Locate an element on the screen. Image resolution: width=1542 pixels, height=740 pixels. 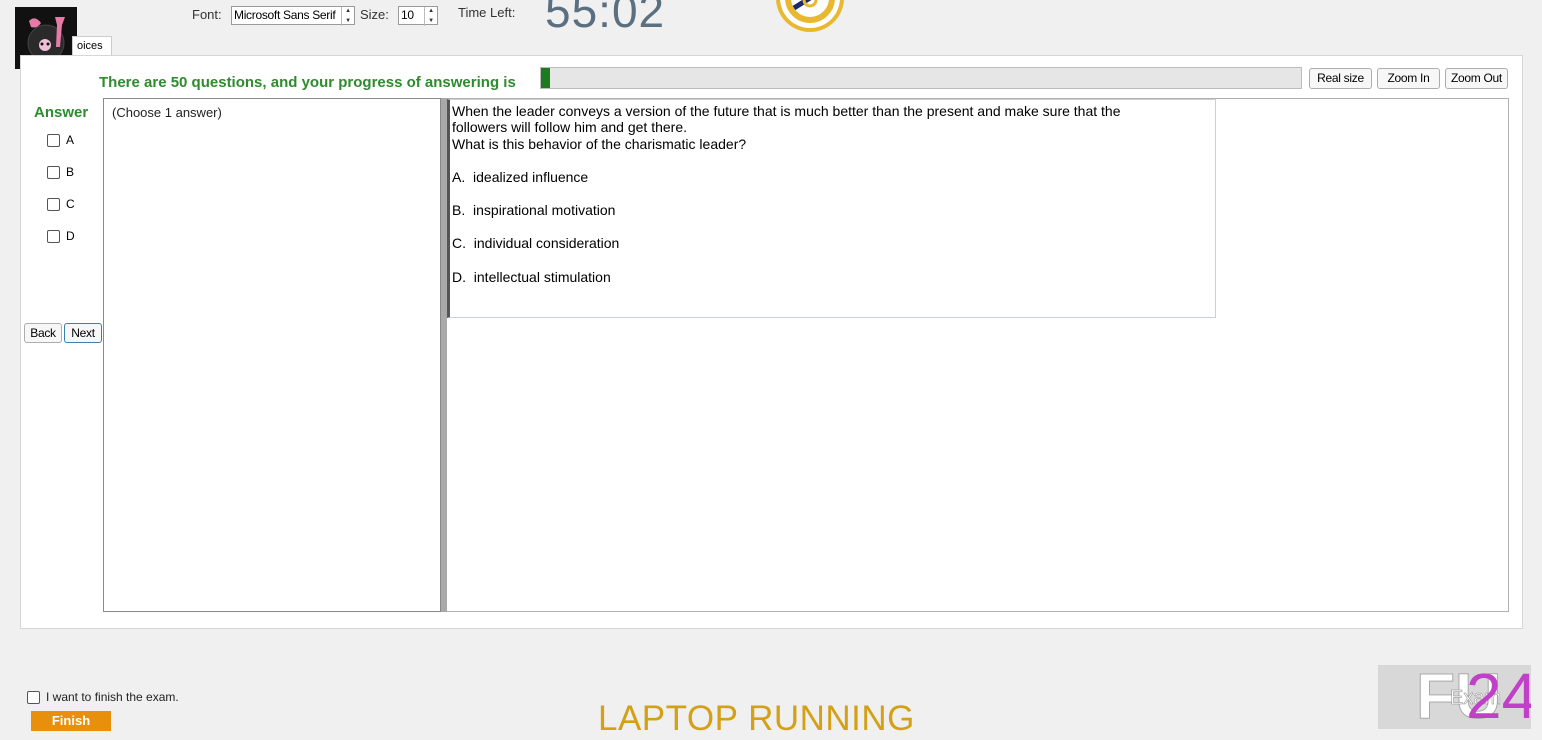
choice-text: intellectual stimulation is located at coordinates (542, 277).